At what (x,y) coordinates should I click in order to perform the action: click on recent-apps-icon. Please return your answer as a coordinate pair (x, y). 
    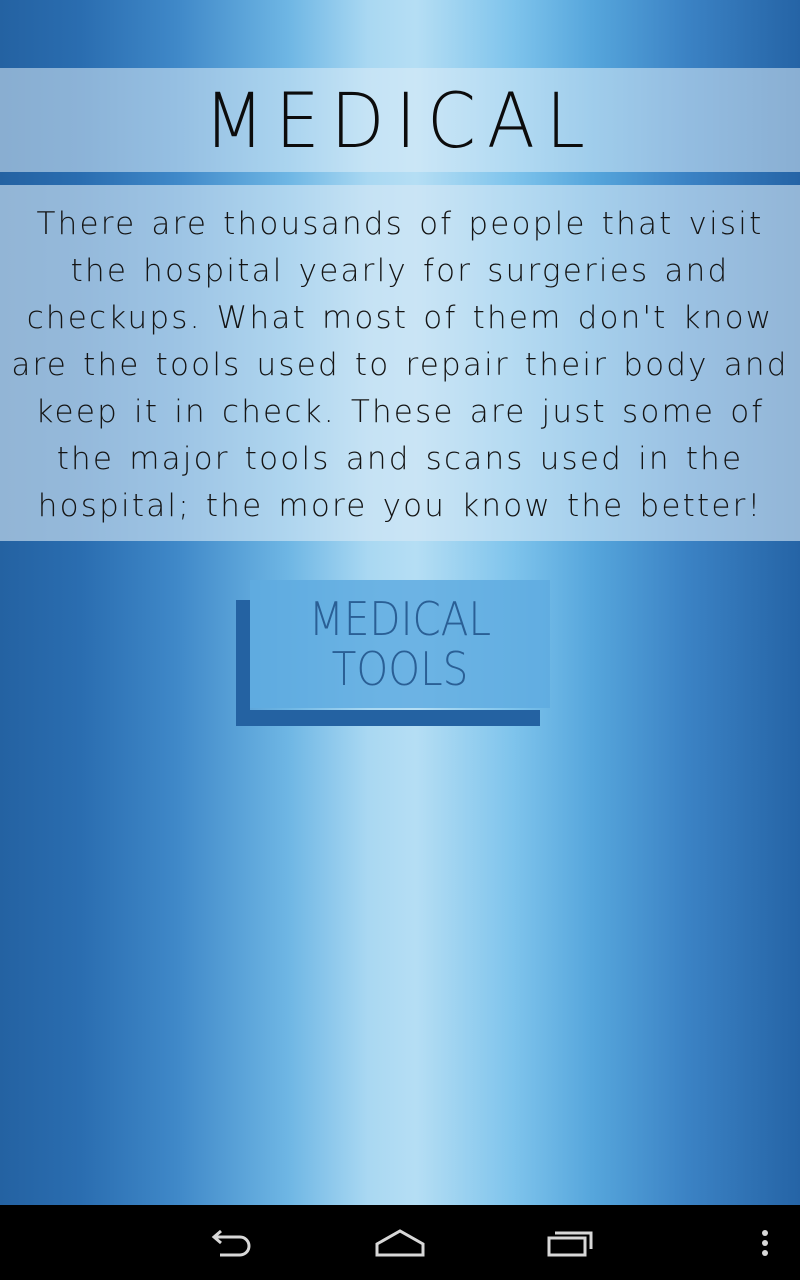
    Looking at the image, I should click on (570, 1243).